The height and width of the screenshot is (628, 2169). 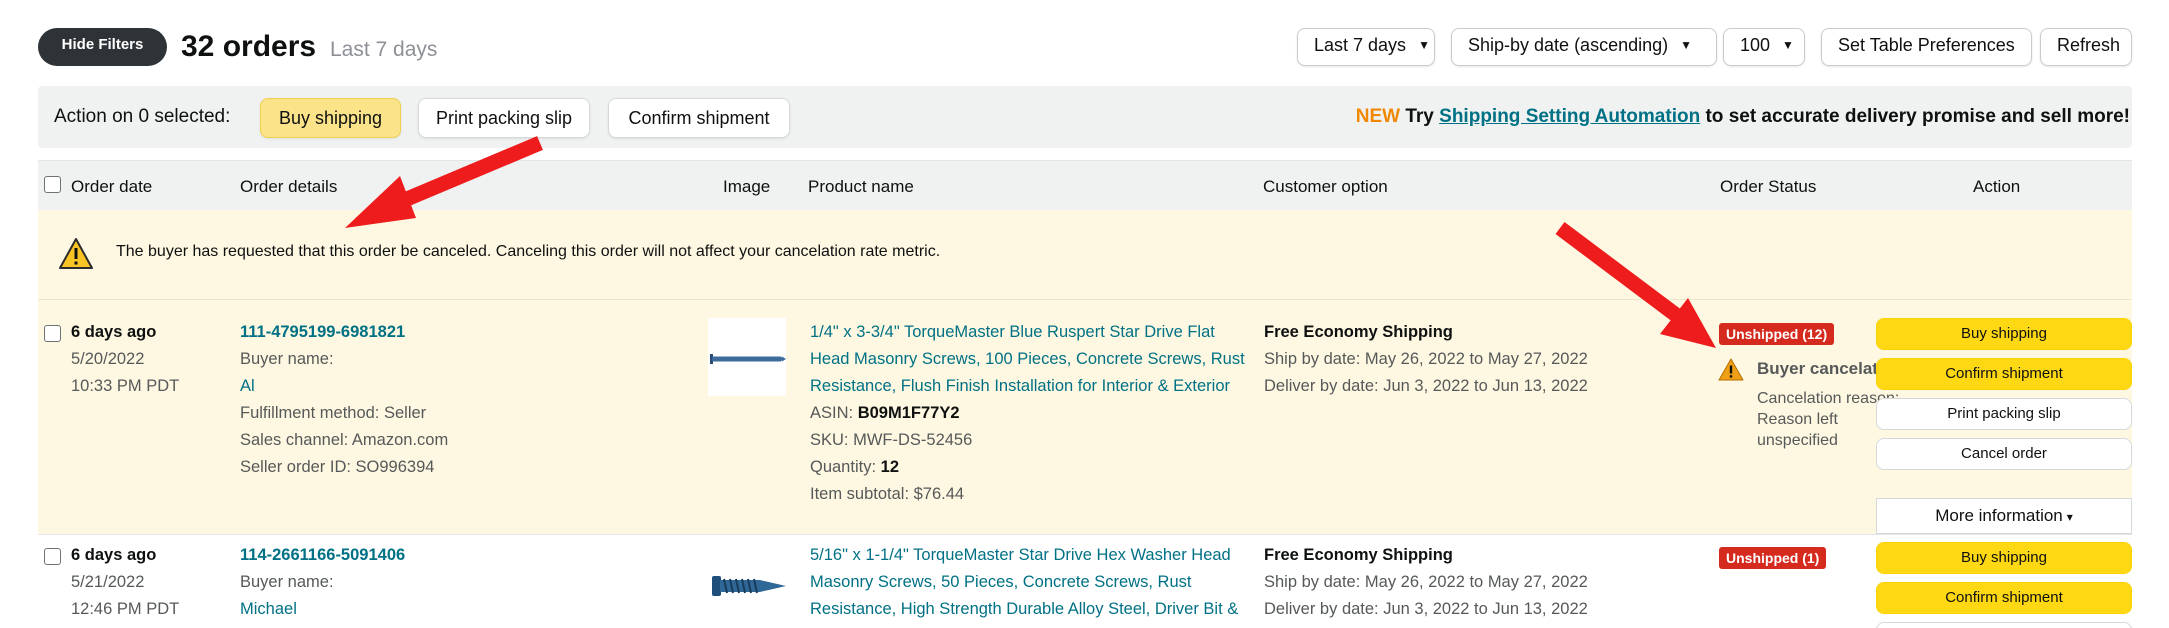 I want to click on order-date-cell: 6 days ago 5/21/2022 12:46 PM PDT, so click(x=125, y=582).